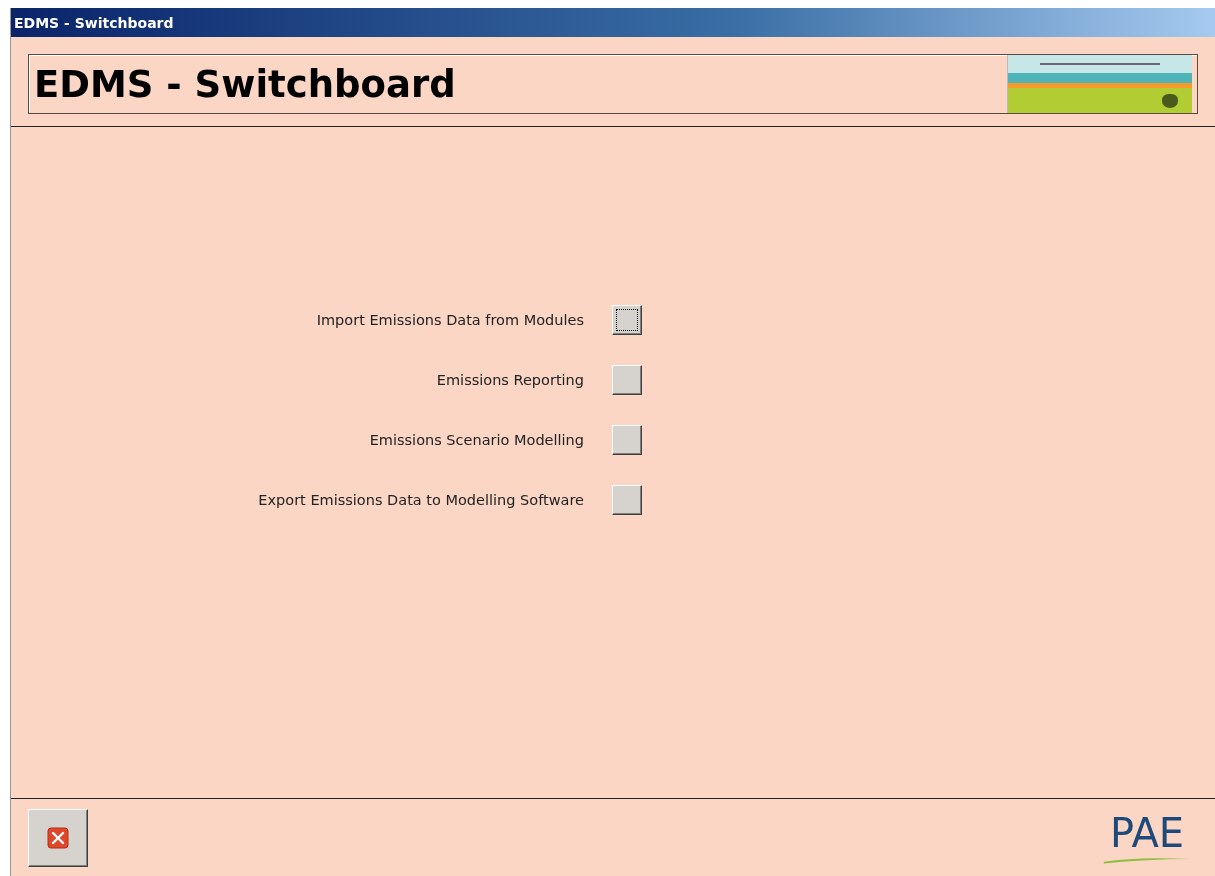 This screenshot has width=1215, height=876. I want to click on close-button, so click(58, 837).